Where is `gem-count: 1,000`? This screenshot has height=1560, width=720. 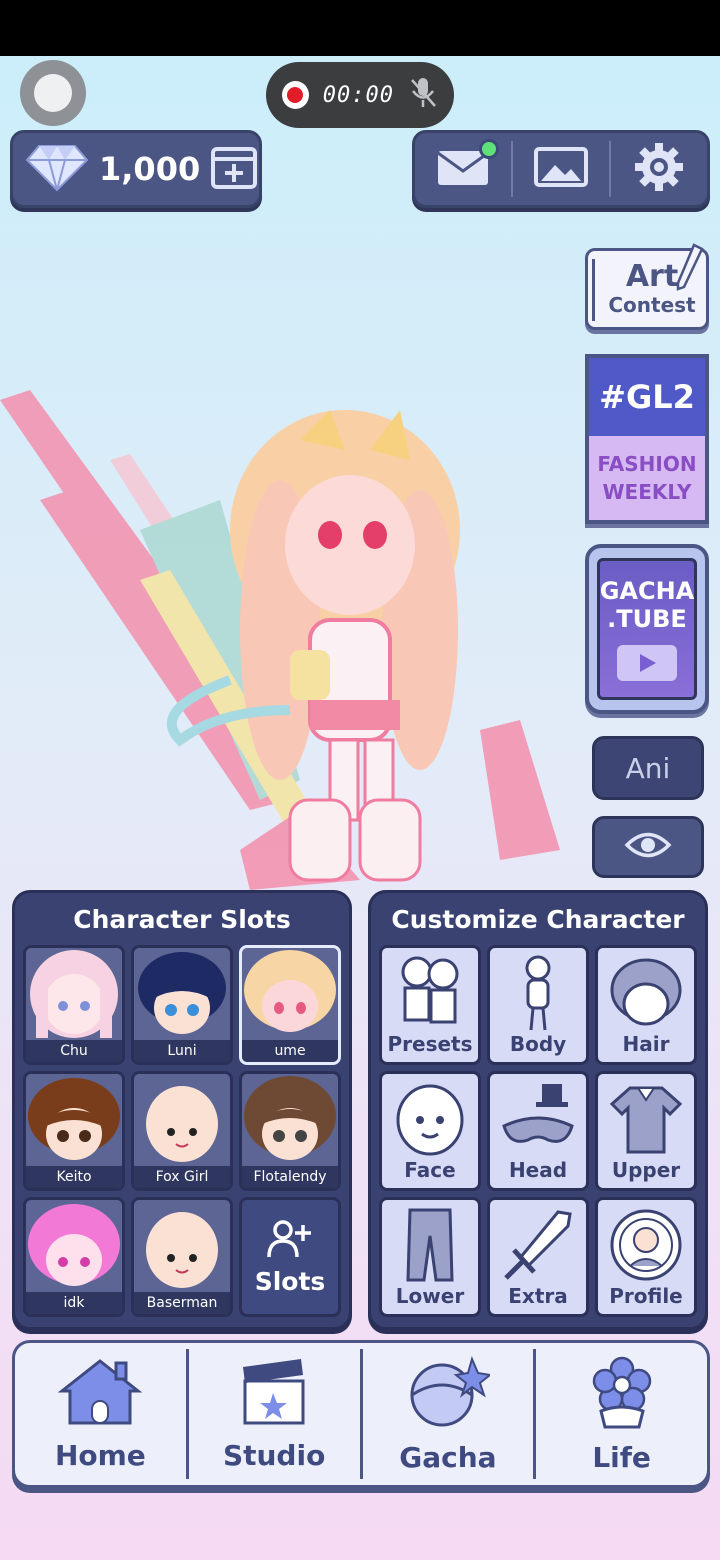
gem-count: 1,000 is located at coordinates (150, 169).